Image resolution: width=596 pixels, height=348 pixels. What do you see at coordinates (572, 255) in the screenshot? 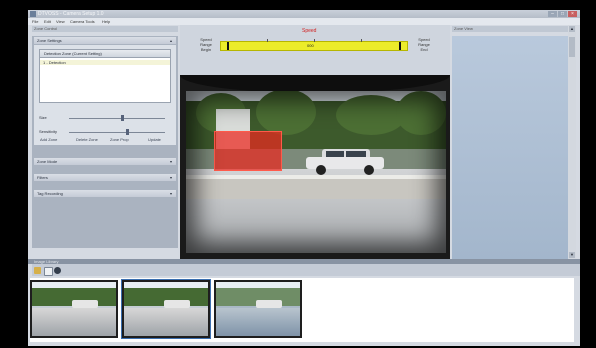
I see `scroll-down-icon: ▼` at bounding box center [572, 255].